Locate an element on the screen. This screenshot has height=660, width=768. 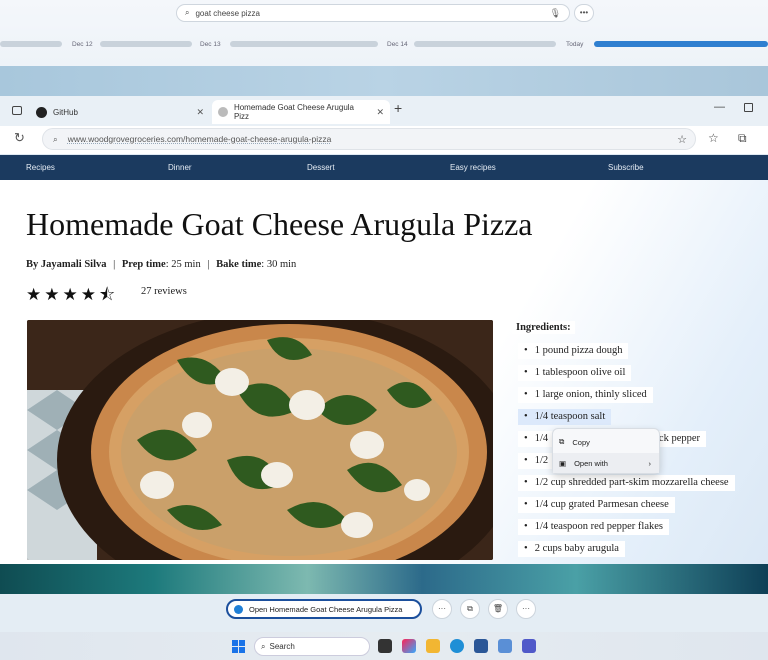
github-icon is located at coordinates (41, 112).